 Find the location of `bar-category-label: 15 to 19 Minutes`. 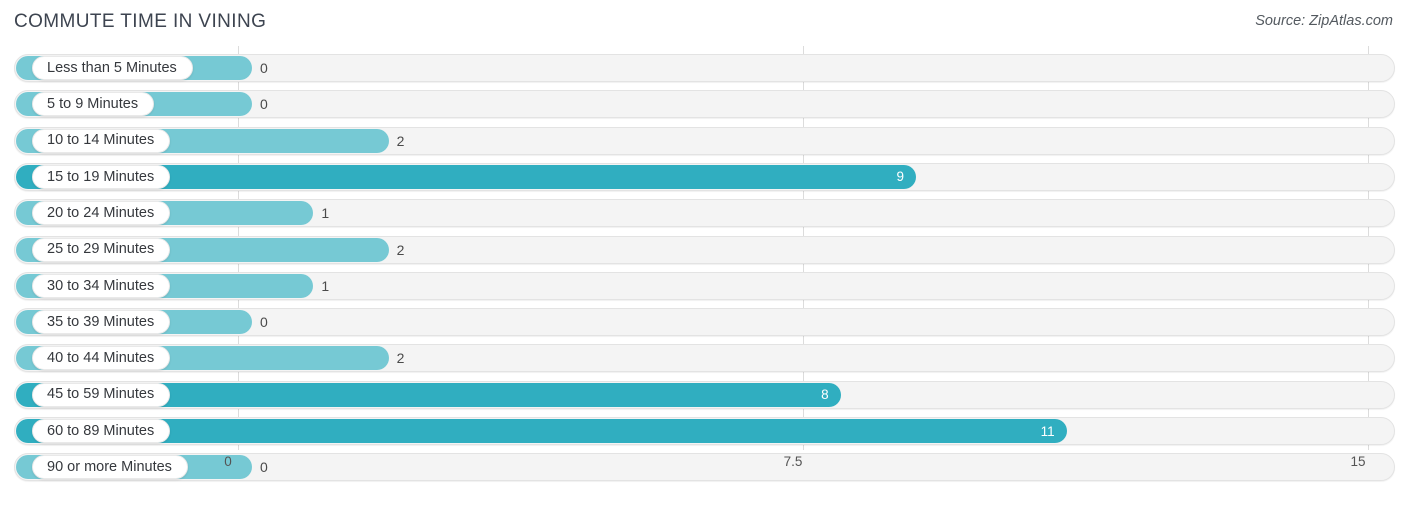

bar-category-label: 15 to 19 Minutes is located at coordinates (101, 176).